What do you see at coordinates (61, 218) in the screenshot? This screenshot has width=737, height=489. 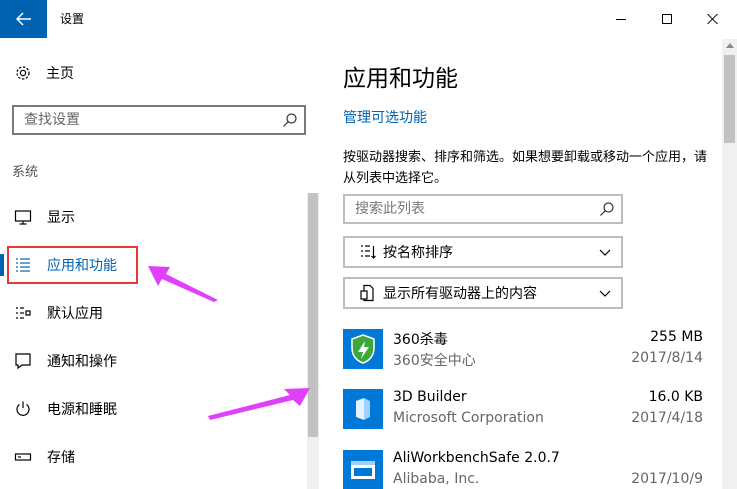 I see `sidebar-item-label: 显示` at bounding box center [61, 218].